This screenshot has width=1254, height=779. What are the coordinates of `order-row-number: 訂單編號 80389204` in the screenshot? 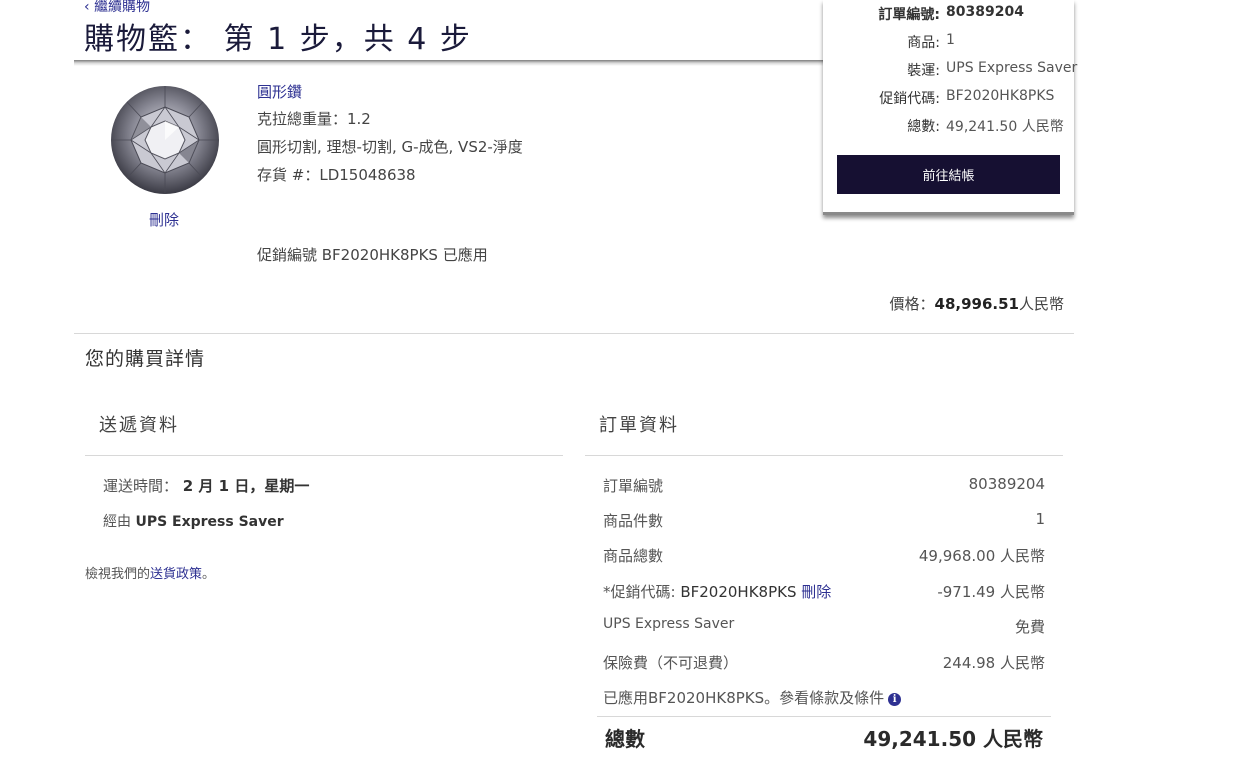 It's located at (824, 488).